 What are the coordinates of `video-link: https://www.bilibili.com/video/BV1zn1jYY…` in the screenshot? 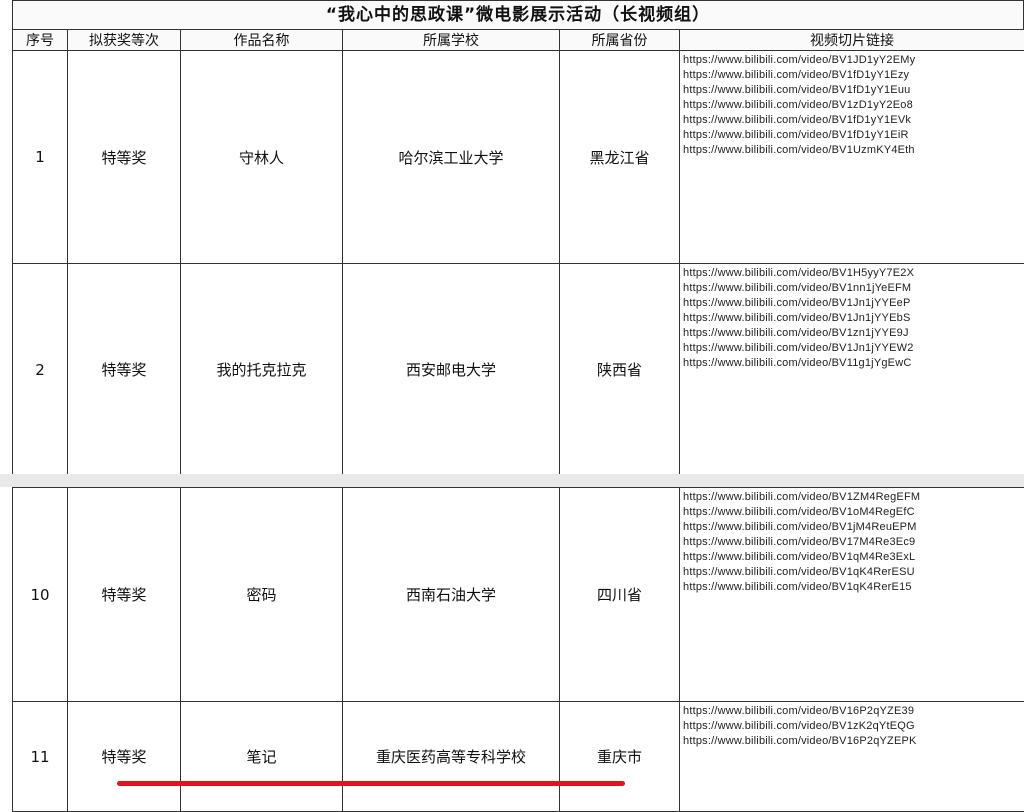 It's located at (853, 333).